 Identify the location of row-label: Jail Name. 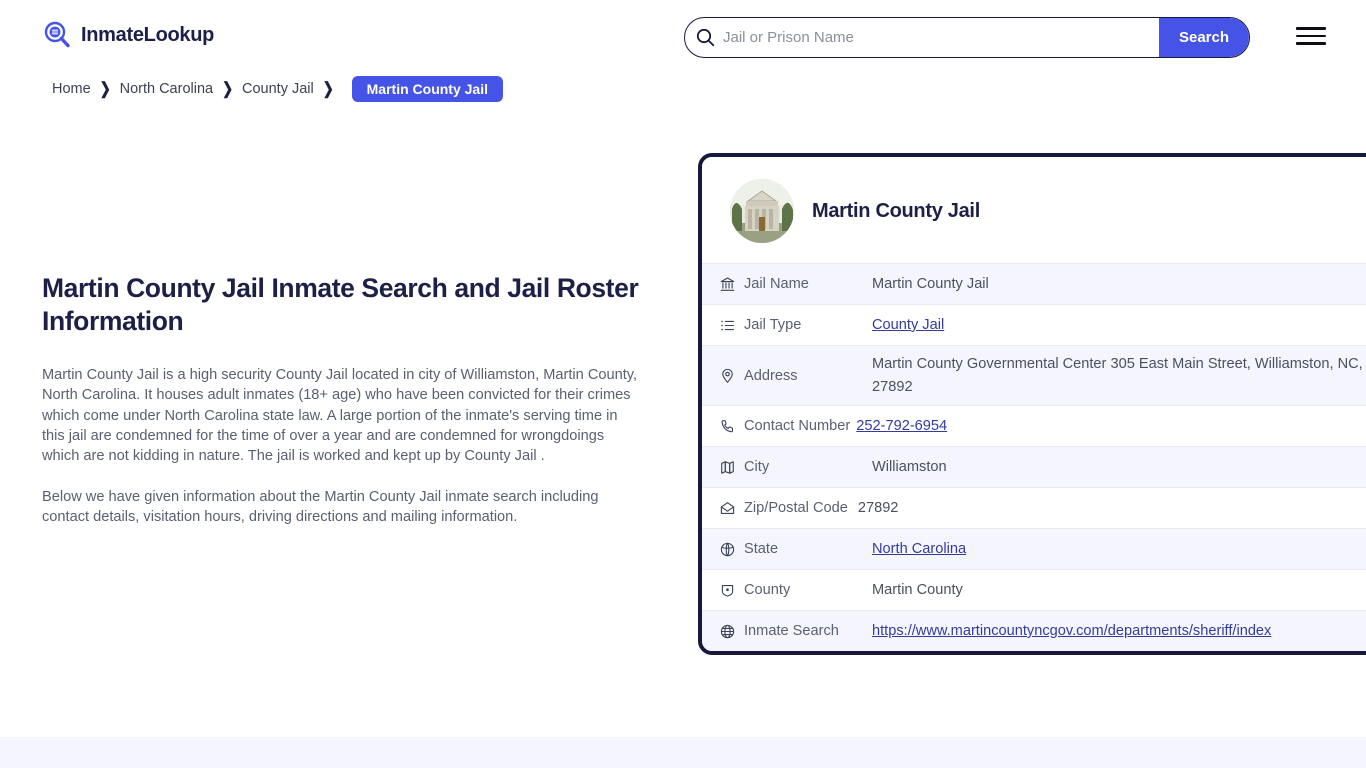
(776, 284).